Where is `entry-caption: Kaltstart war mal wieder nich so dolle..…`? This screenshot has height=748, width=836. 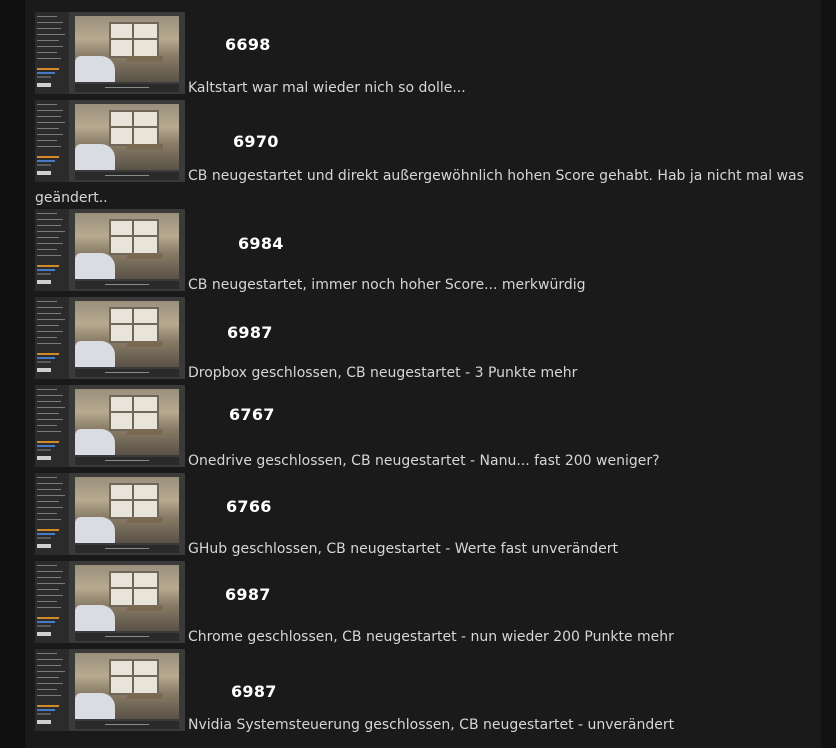
entry-caption: Kaltstart war mal wieder nich so dolle..… is located at coordinates (327, 88).